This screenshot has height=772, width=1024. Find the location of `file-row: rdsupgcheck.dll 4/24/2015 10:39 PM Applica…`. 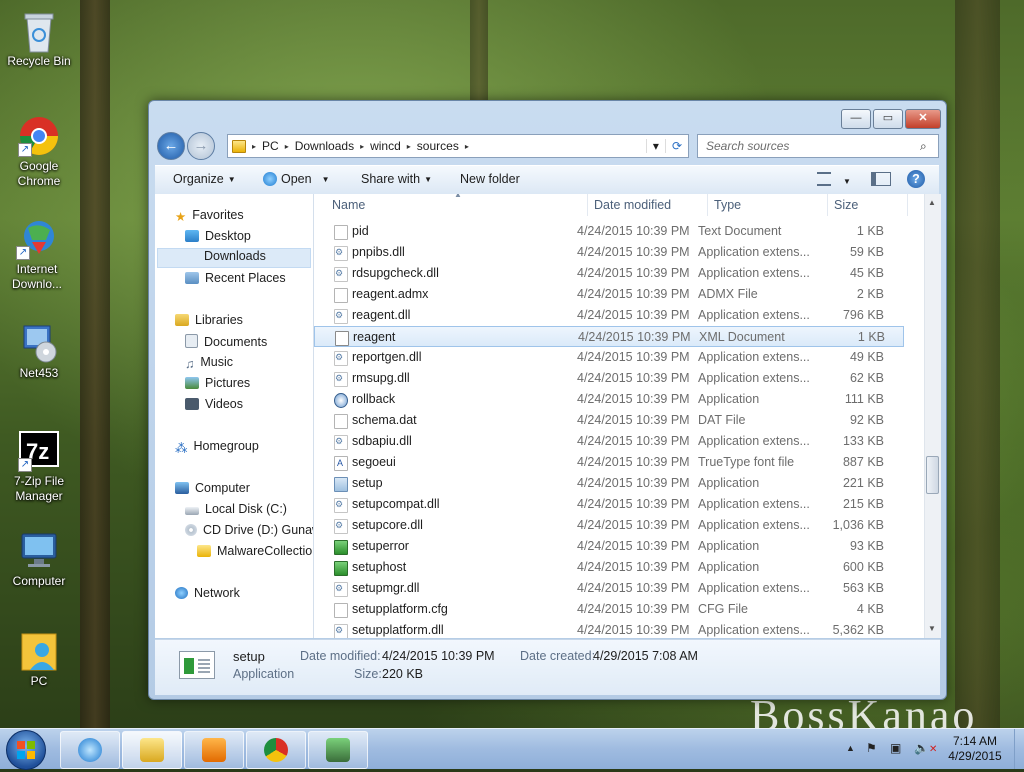

file-row: rdsupgcheck.dll 4/24/2015 10:39 PM Applica… is located at coordinates (609, 273).